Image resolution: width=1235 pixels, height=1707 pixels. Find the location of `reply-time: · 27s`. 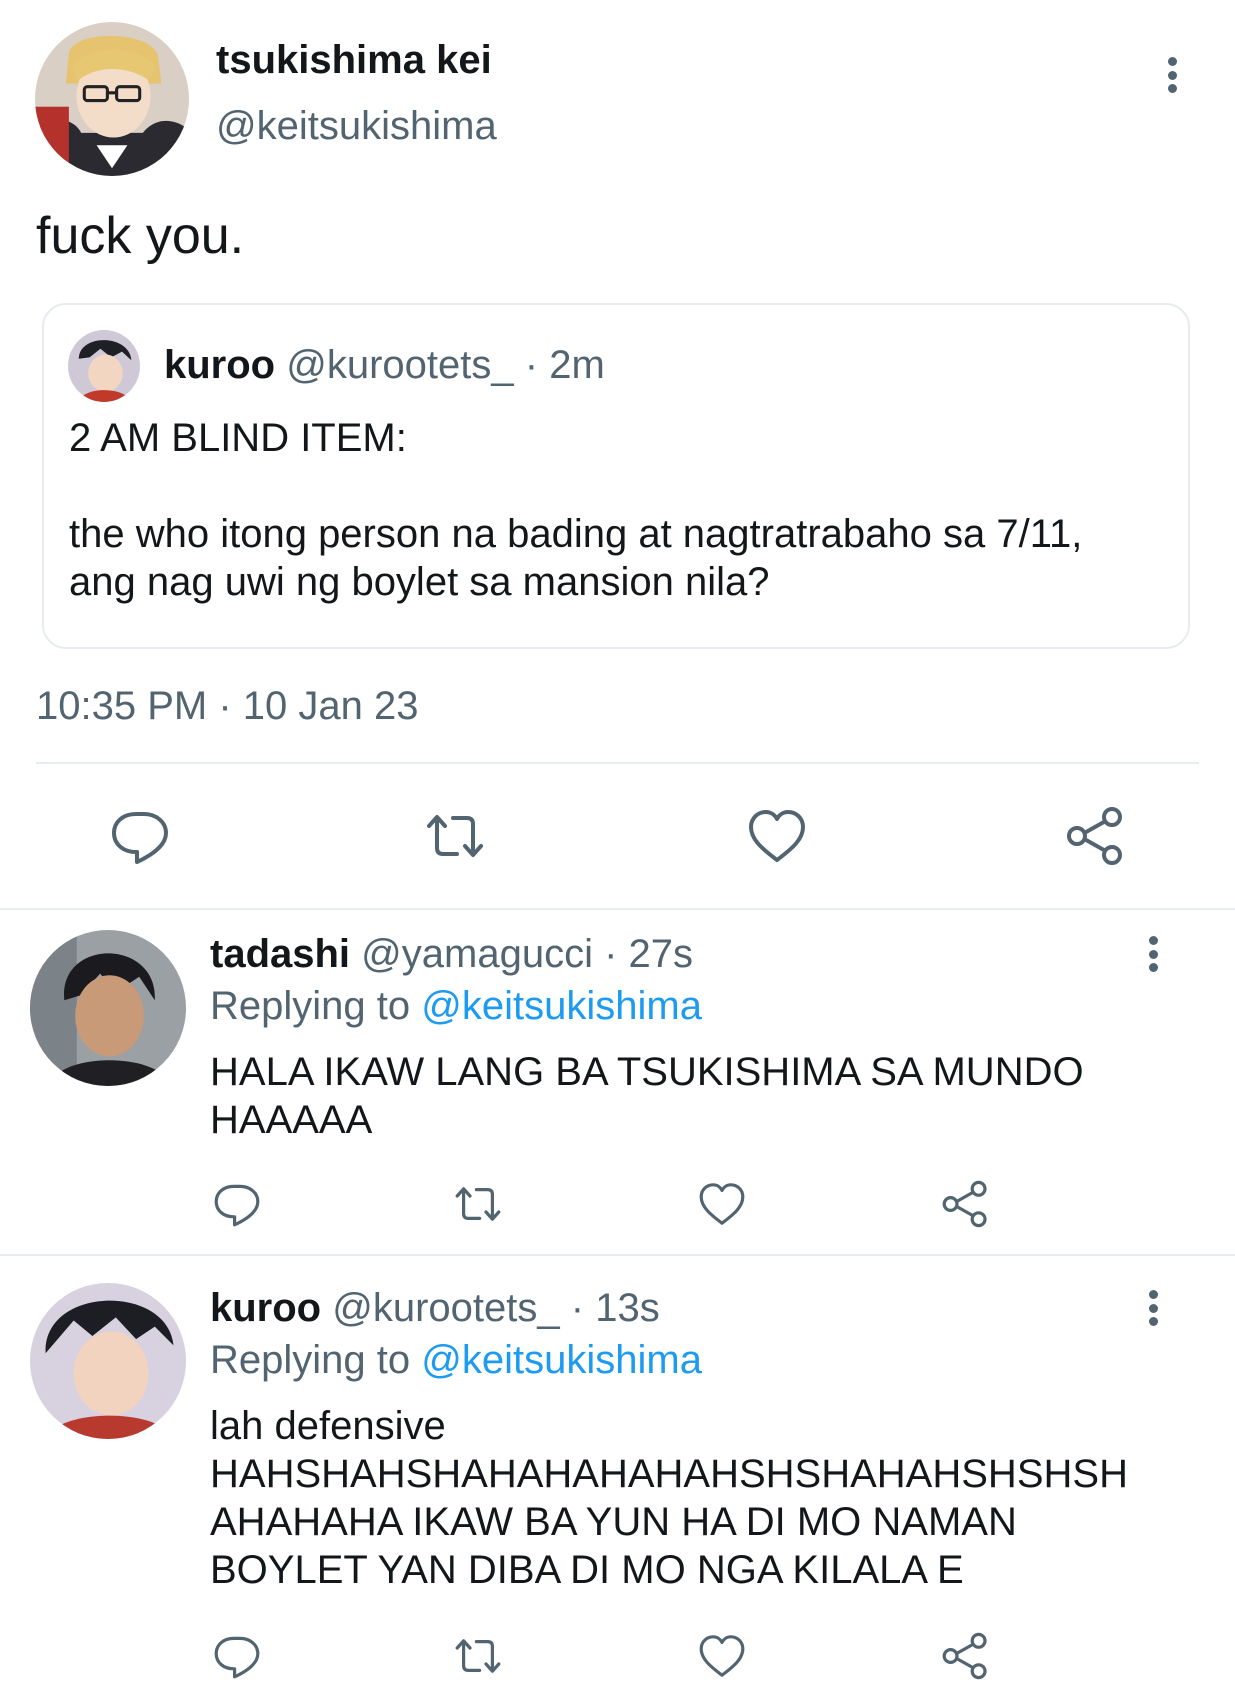

reply-time: · 27s is located at coordinates (649, 954).